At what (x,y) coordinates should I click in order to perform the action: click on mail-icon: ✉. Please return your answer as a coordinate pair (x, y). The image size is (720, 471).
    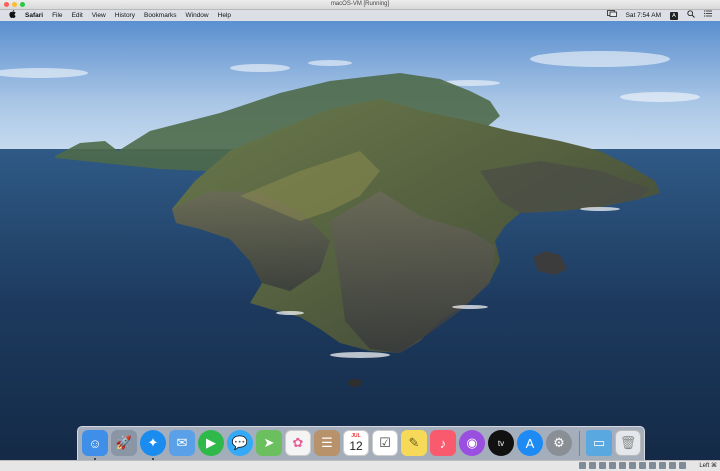
    Looking at the image, I should click on (182, 443).